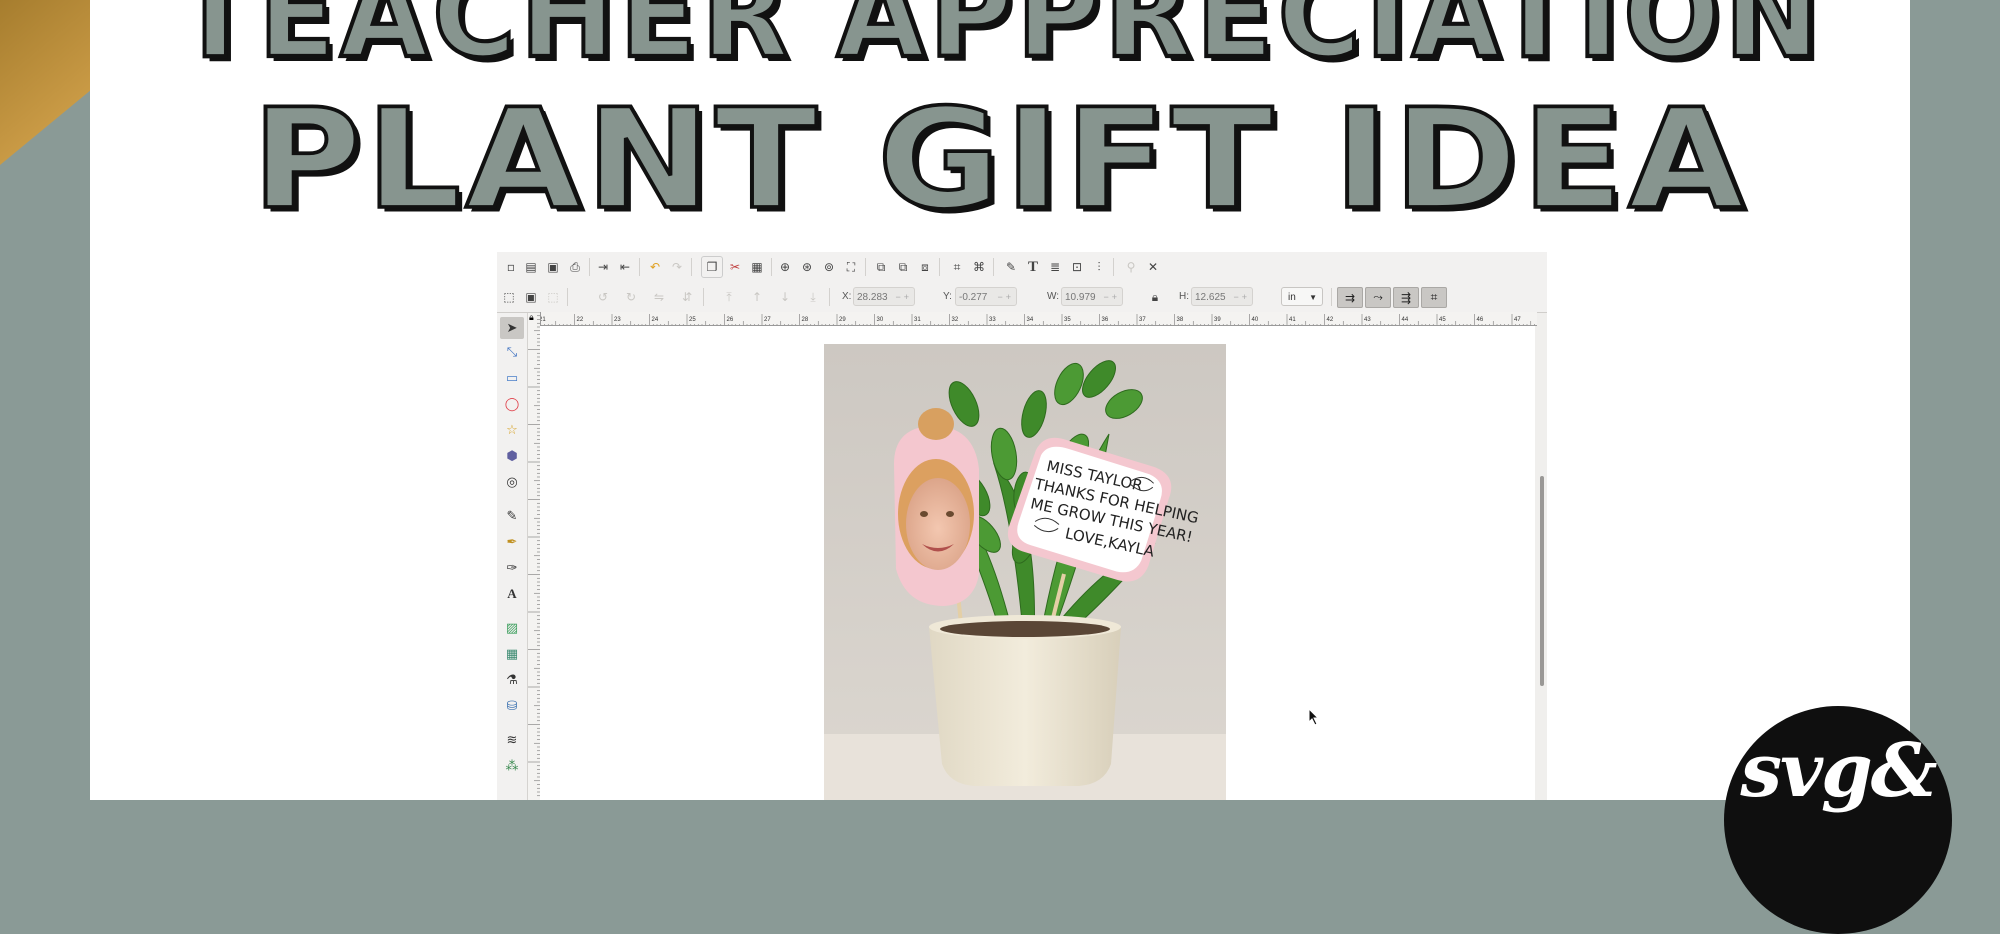 This screenshot has height=934, width=2000. What do you see at coordinates (1033, 267) in the screenshot?
I see `text-font-icon: T` at bounding box center [1033, 267].